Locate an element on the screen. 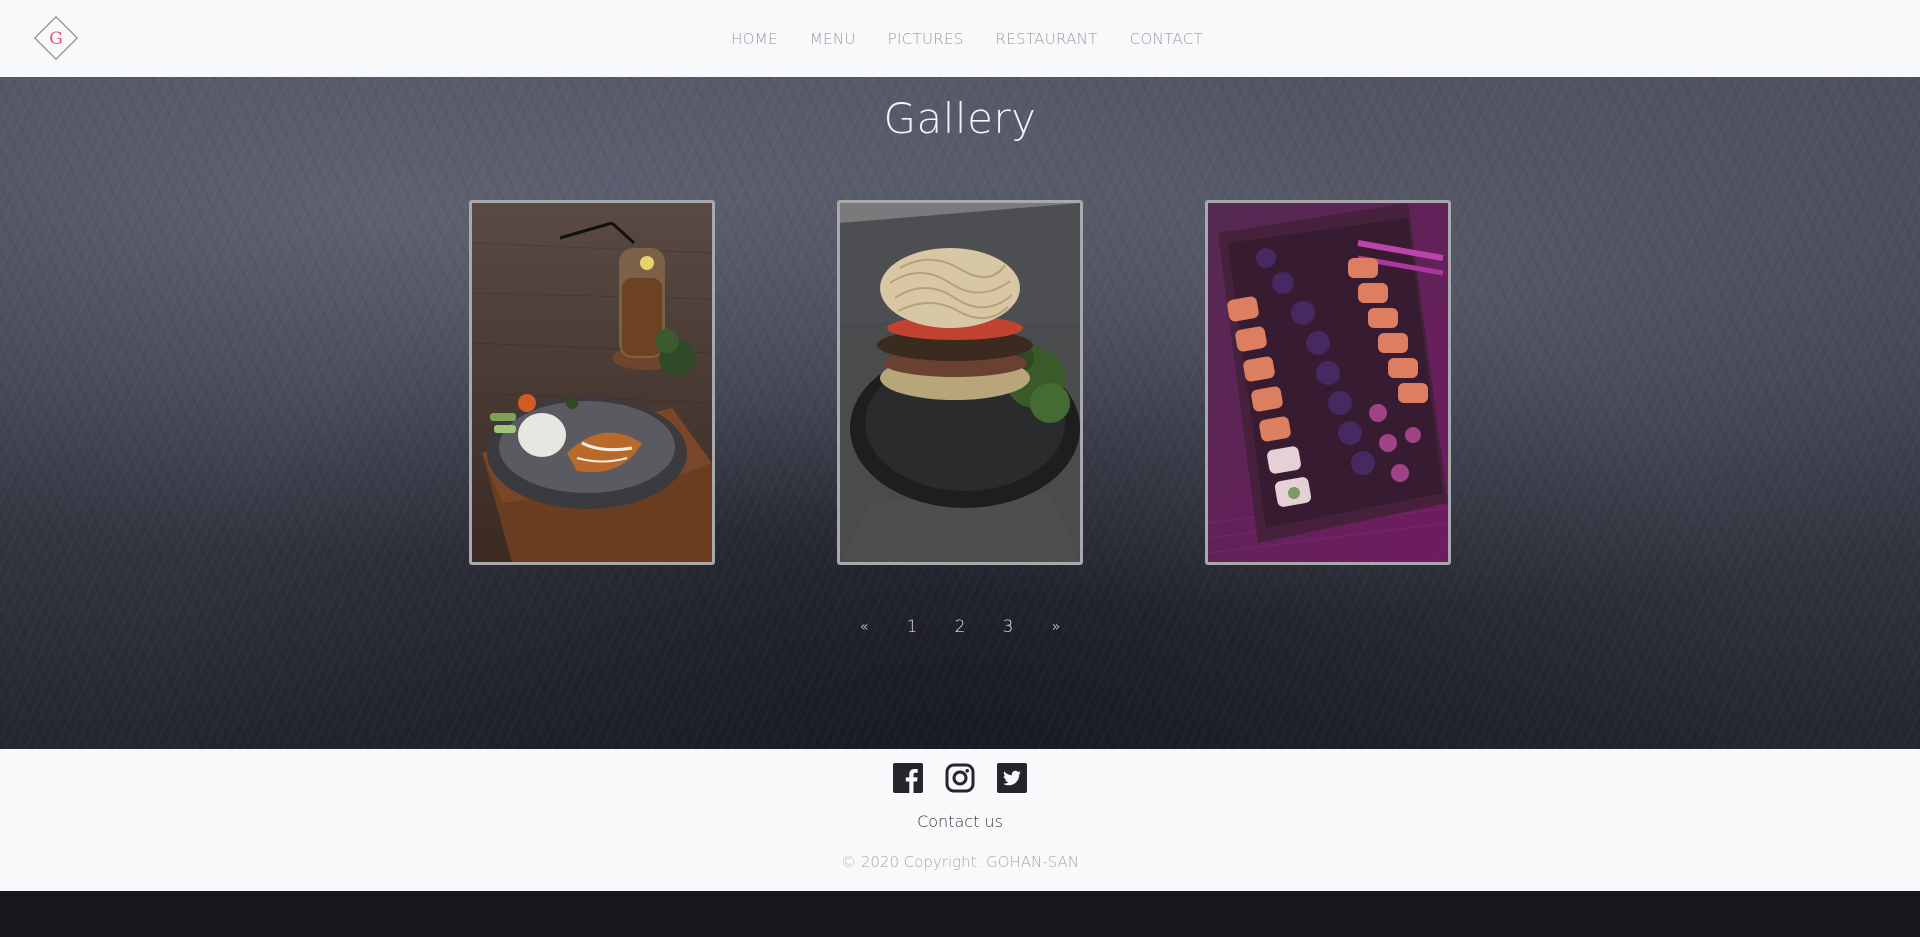 The height and width of the screenshot is (937, 1920). instagram-icon is located at coordinates (960, 778).